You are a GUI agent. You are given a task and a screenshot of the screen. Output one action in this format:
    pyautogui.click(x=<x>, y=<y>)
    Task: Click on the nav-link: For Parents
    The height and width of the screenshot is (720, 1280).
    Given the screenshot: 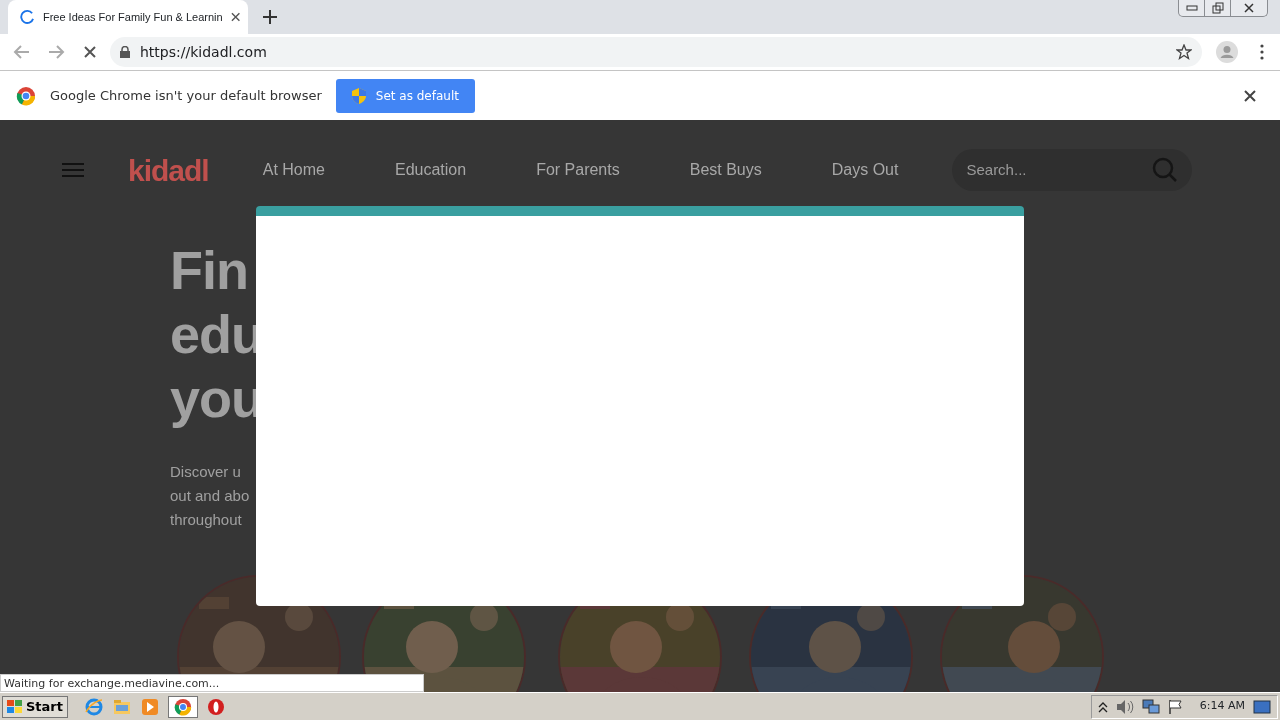 What is the action you would take?
    pyautogui.click(x=578, y=170)
    